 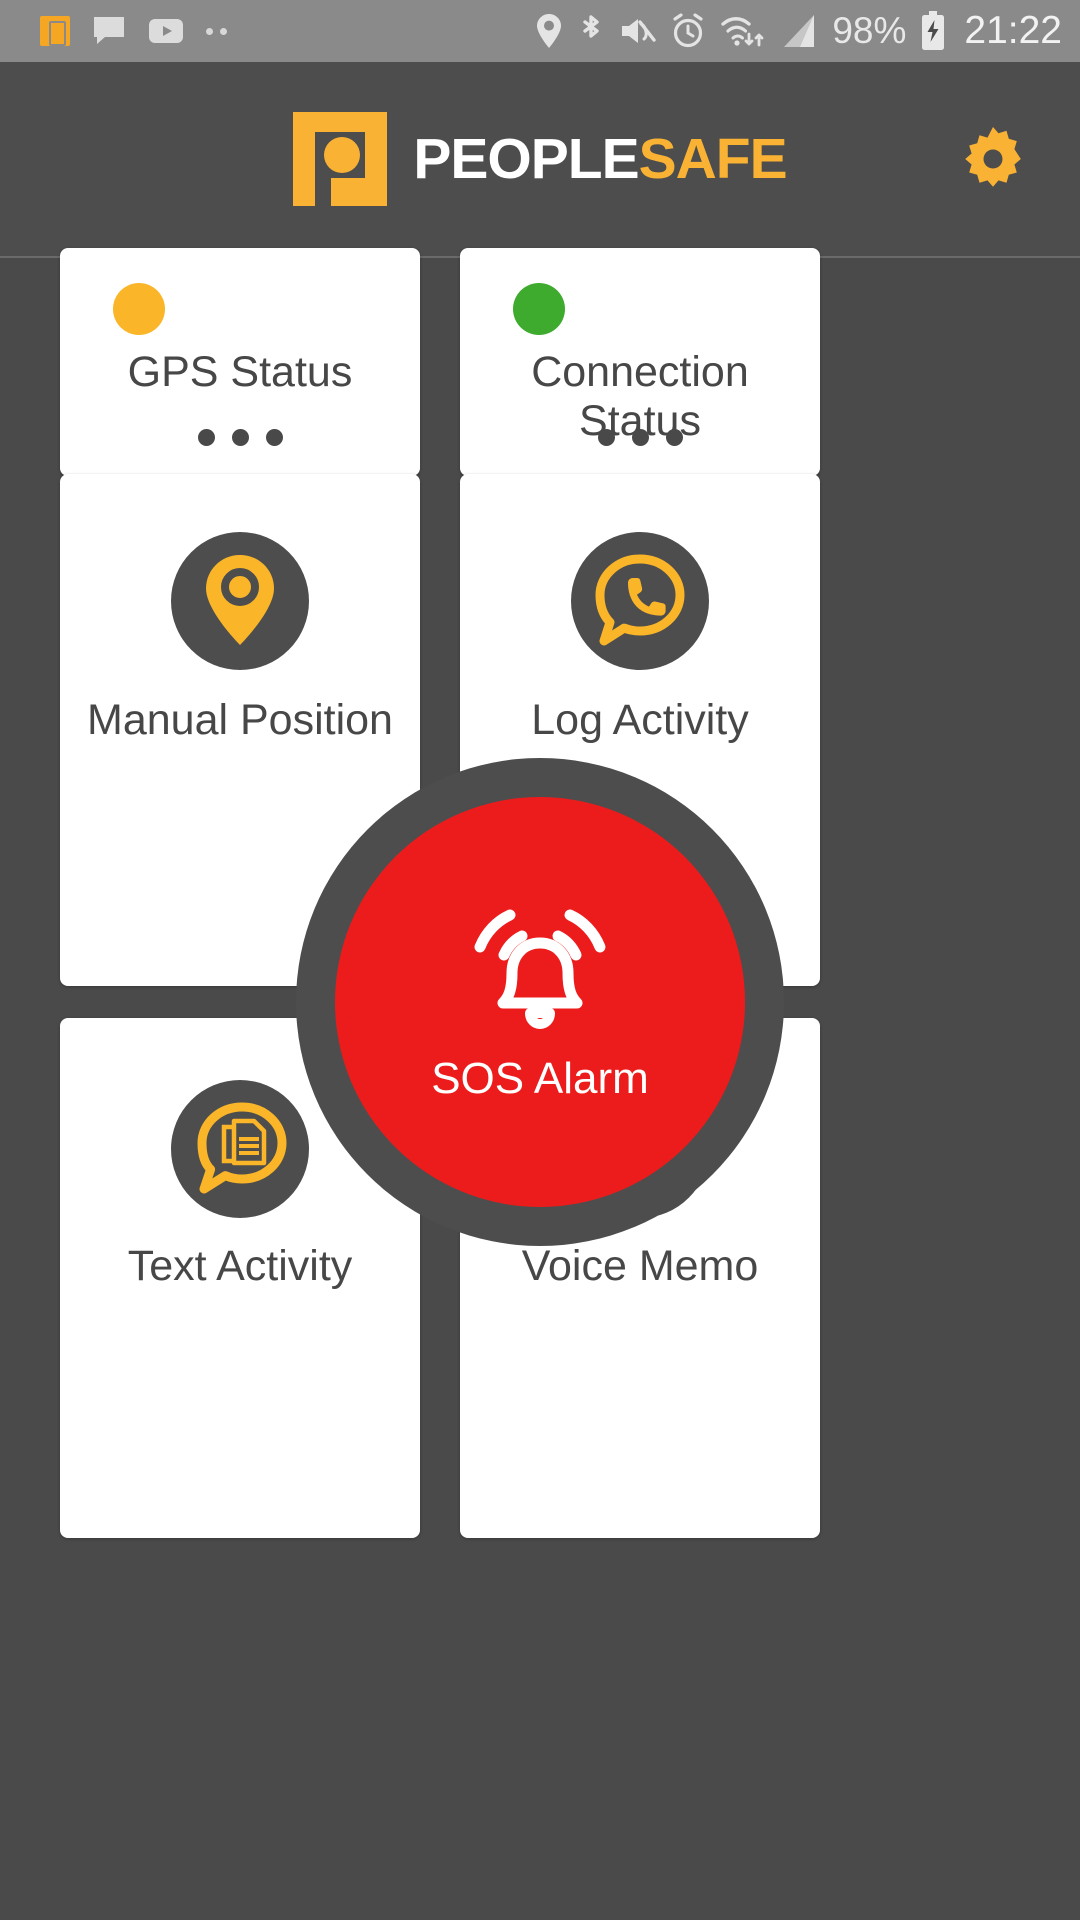 I want to click on status-bar: 98% 21:22, so click(x=540, y=31).